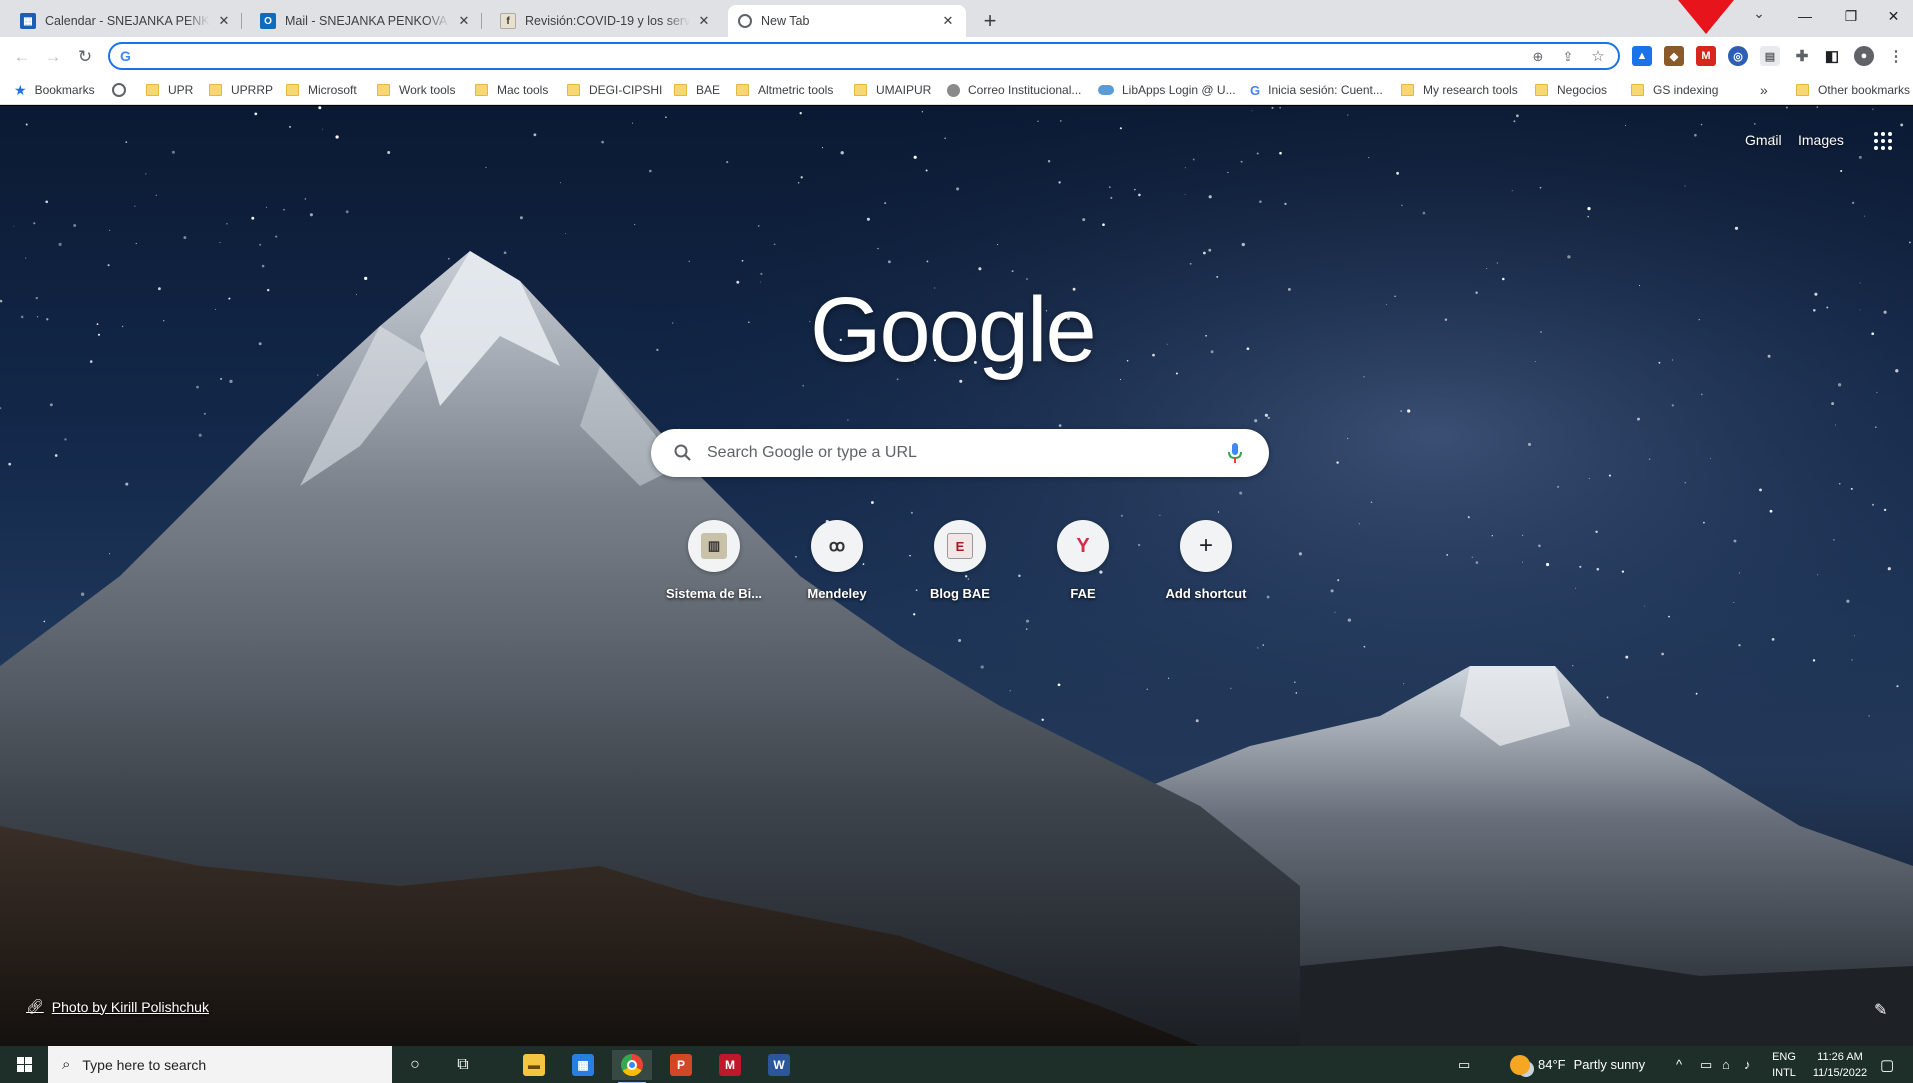  What do you see at coordinates (832, 56) in the screenshot?
I see `address-input` at bounding box center [832, 56].